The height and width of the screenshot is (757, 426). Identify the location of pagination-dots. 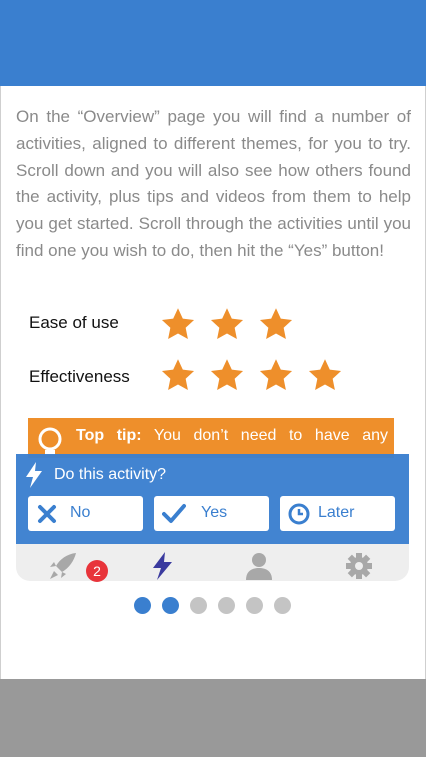
(218, 605).